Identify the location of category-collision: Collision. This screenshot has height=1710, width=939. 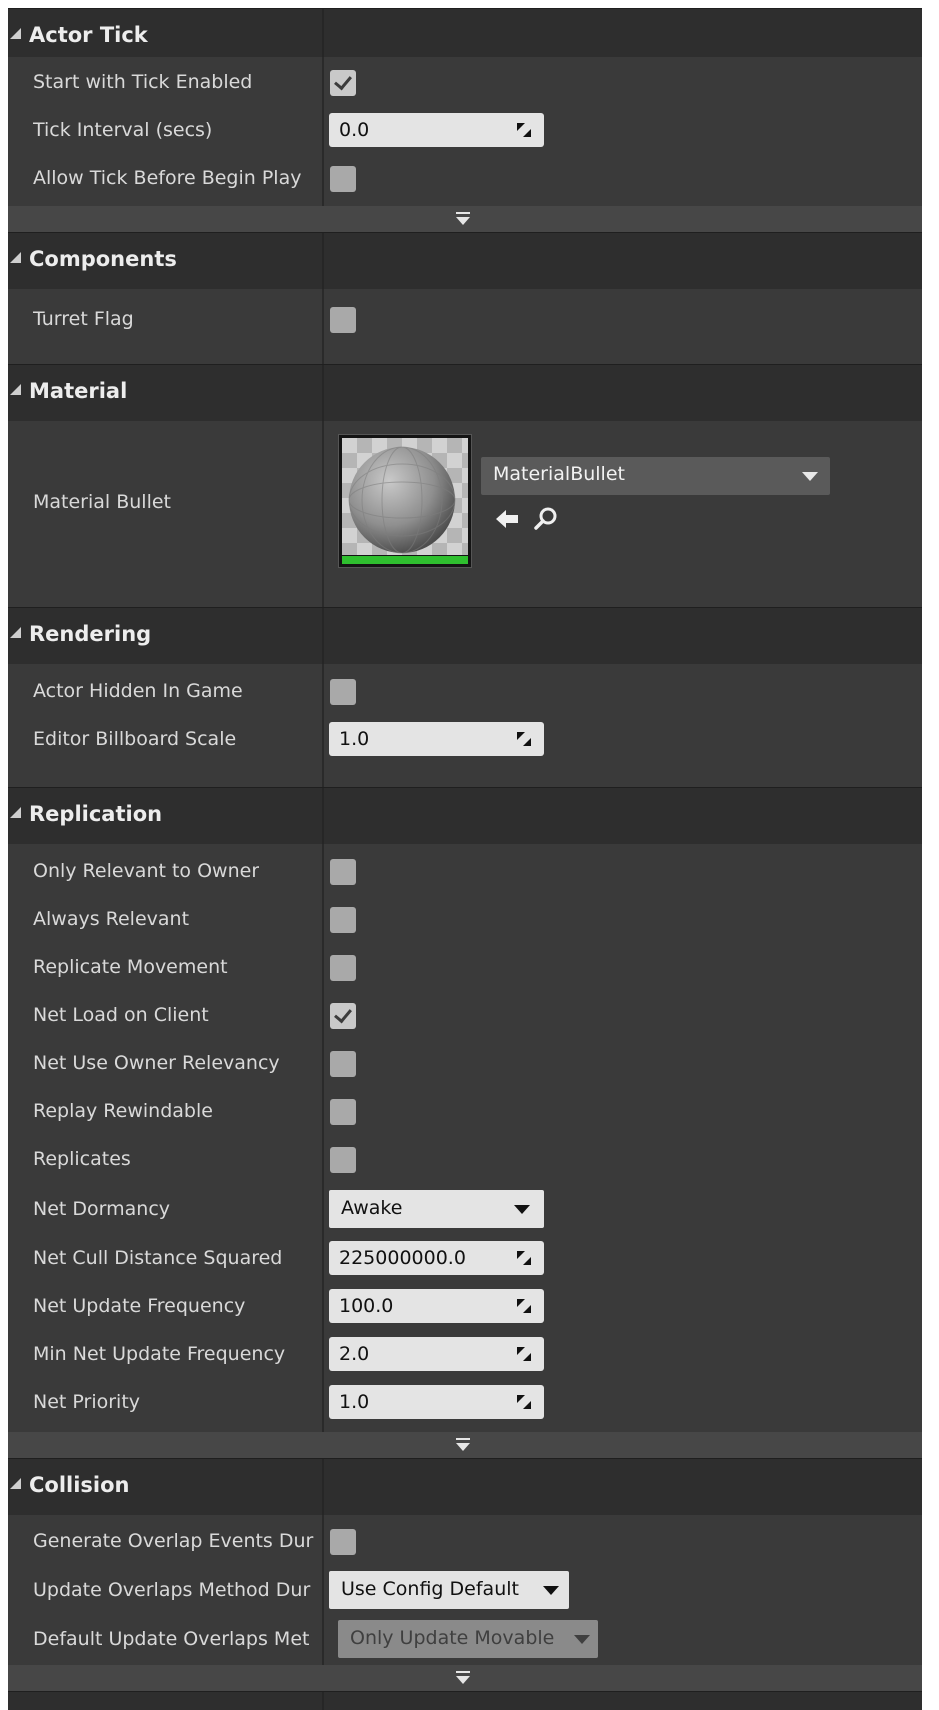
(465, 1487).